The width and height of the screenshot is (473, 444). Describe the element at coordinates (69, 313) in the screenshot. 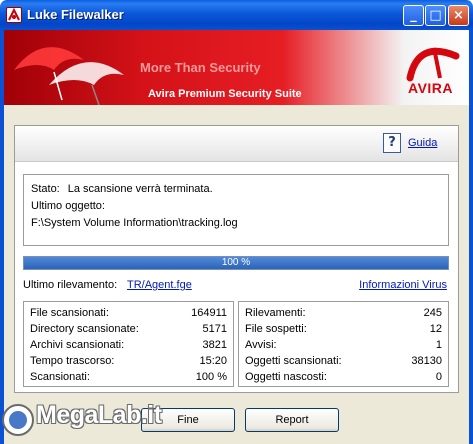

I see `stat-label: File scansionati:` at that location.